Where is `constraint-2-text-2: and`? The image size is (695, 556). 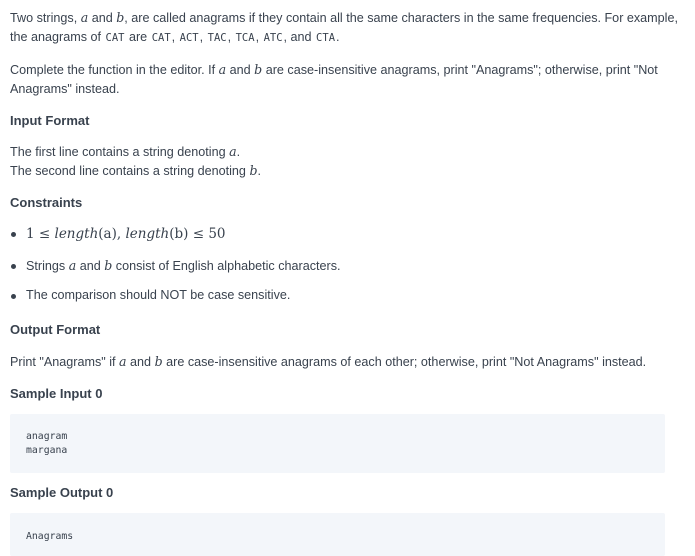
constraint-2-text-2: and is located at coordinates (90, 266).